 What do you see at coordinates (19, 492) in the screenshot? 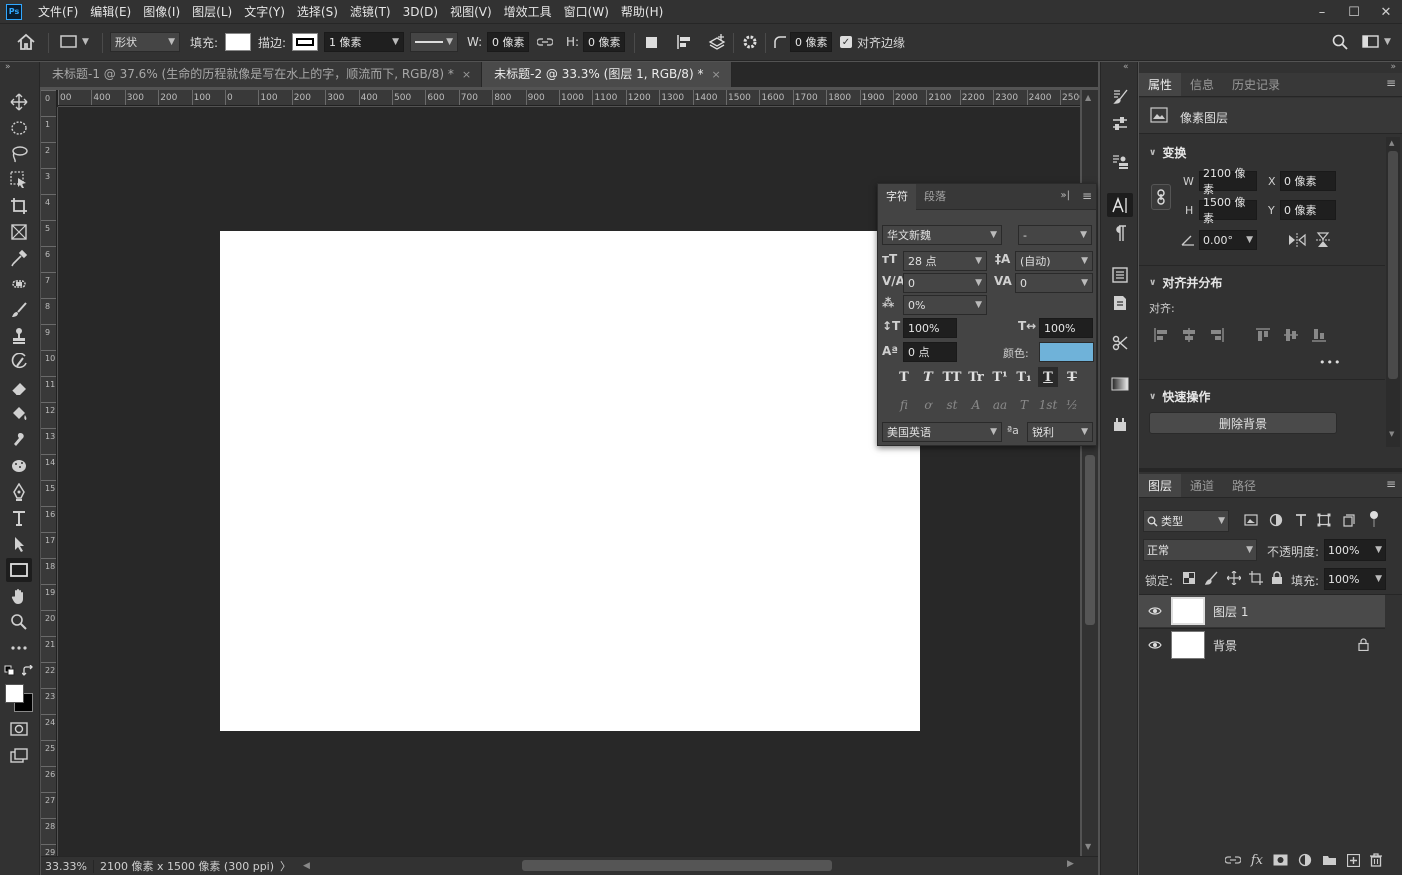
I see `pen-tool-icon` at bounding box center [19, 492].